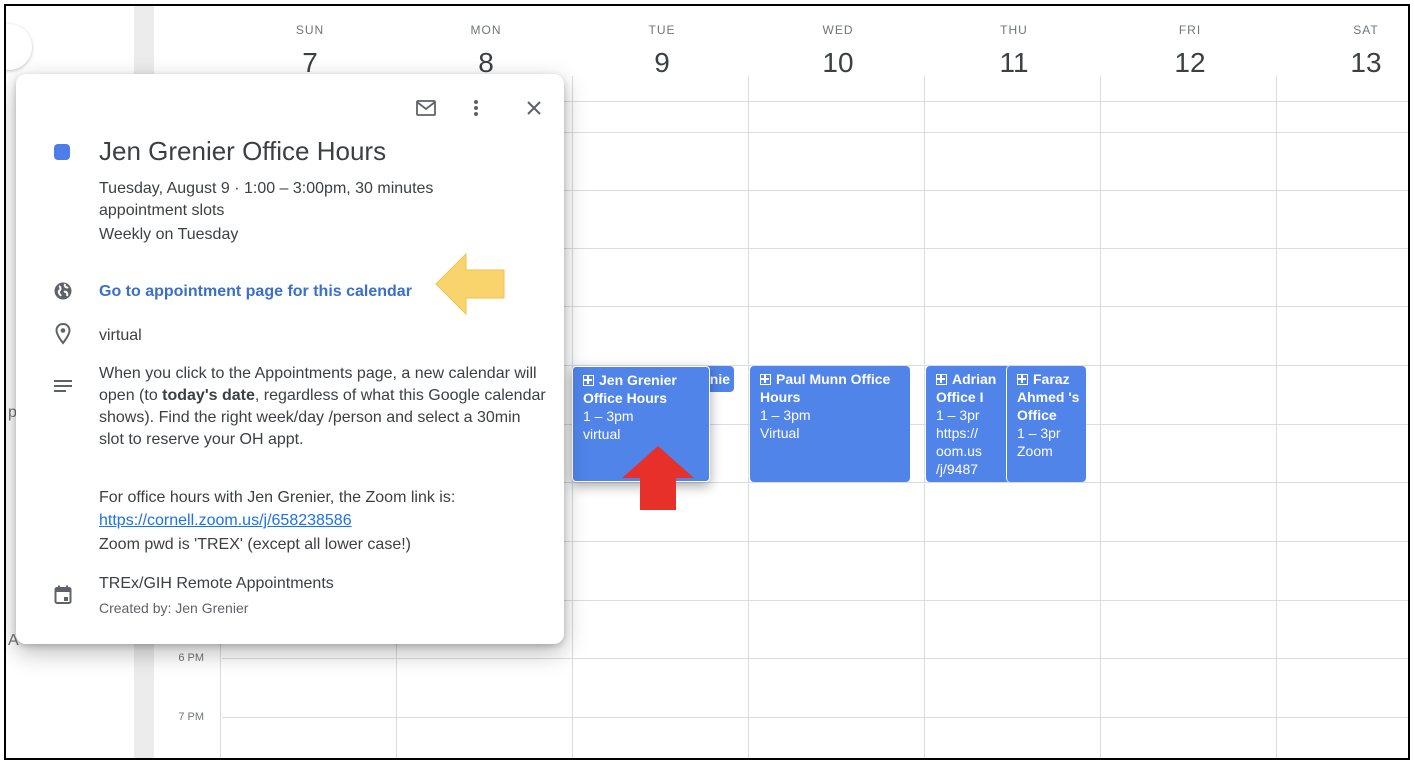 The image size is (1414, 764). Describe the element at coordinates (838, 30) in the screenshot. I see `day-name: WED` at that location.